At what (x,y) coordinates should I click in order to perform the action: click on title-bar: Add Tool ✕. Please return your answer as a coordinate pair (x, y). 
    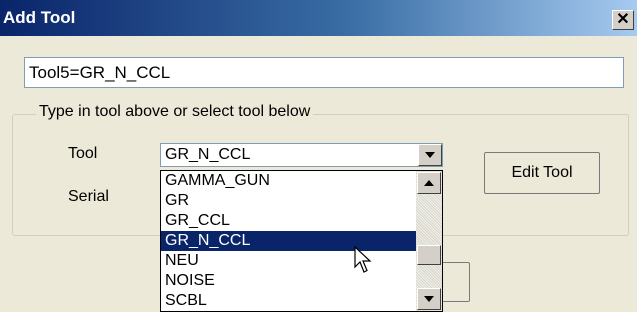
    Looking at the image, I should click on (318, 18).